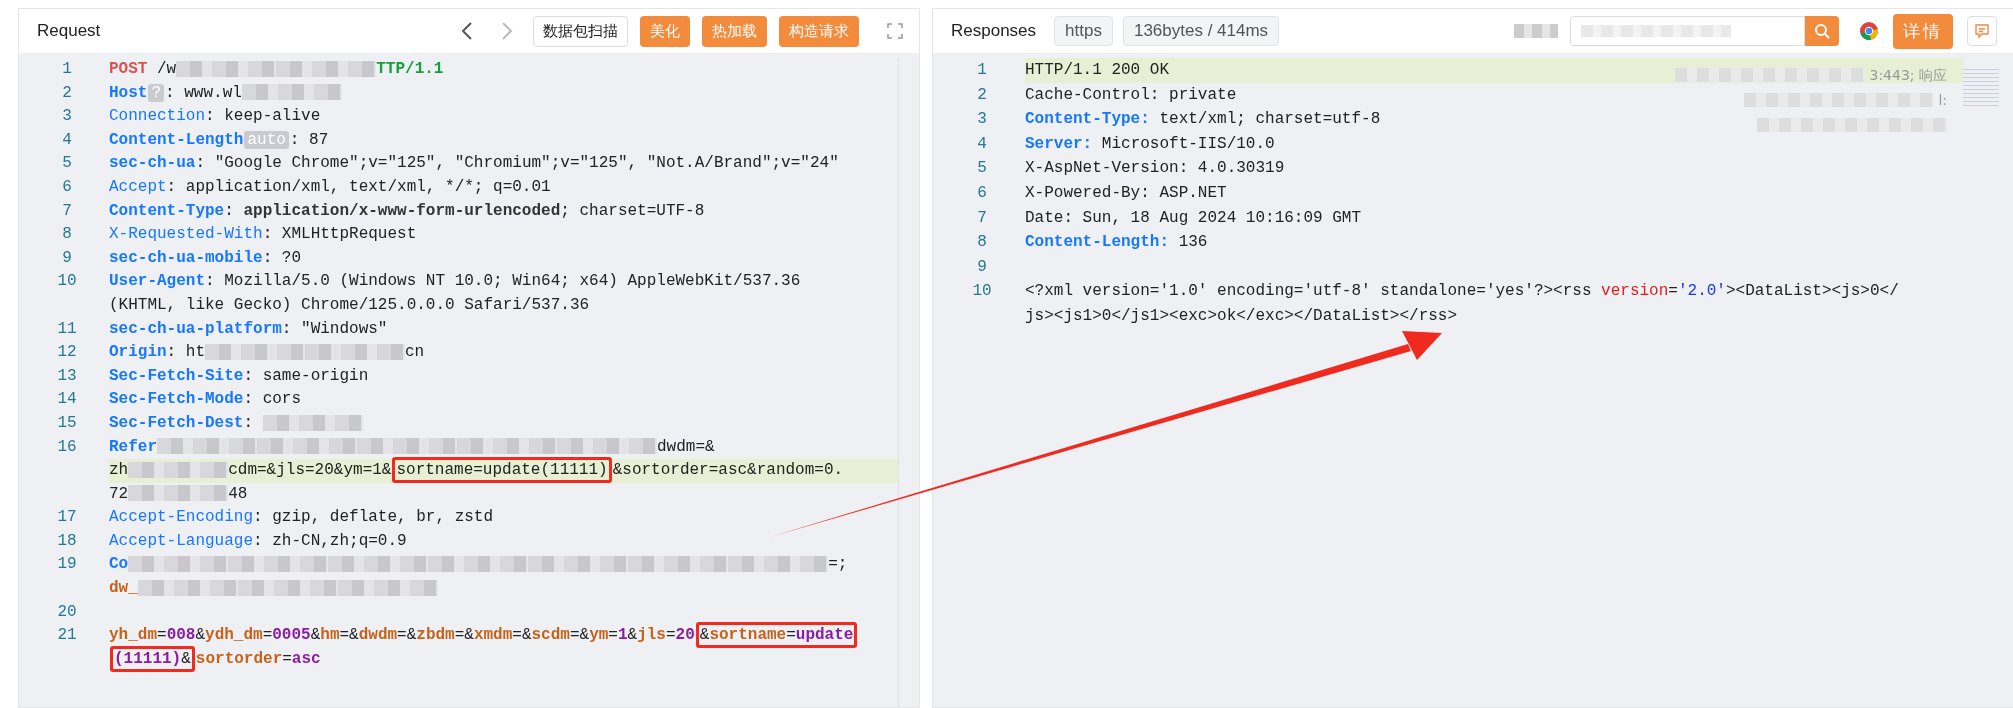  Describe the element at coordinates (1116, 243) in the screenshot. I see `code-line: Content-Length: 136` at that location.